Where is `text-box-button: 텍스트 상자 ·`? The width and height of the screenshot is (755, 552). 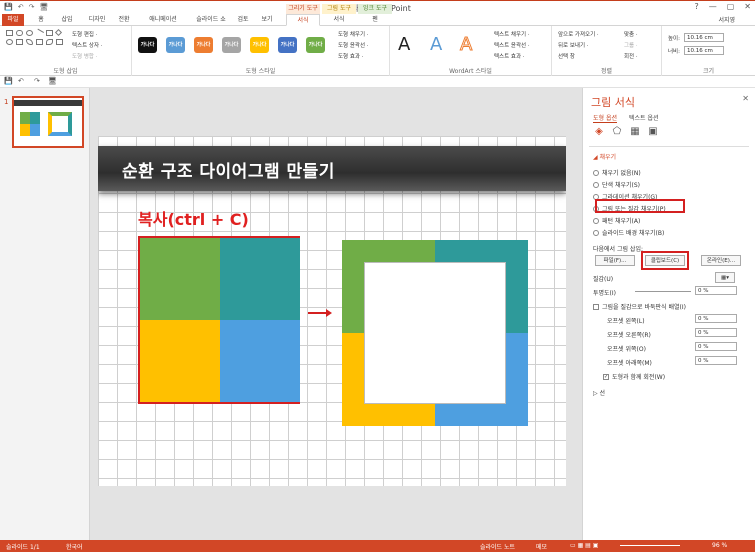
text-box-button: 텍스트 상자 · is located at coordinates (87, 45).